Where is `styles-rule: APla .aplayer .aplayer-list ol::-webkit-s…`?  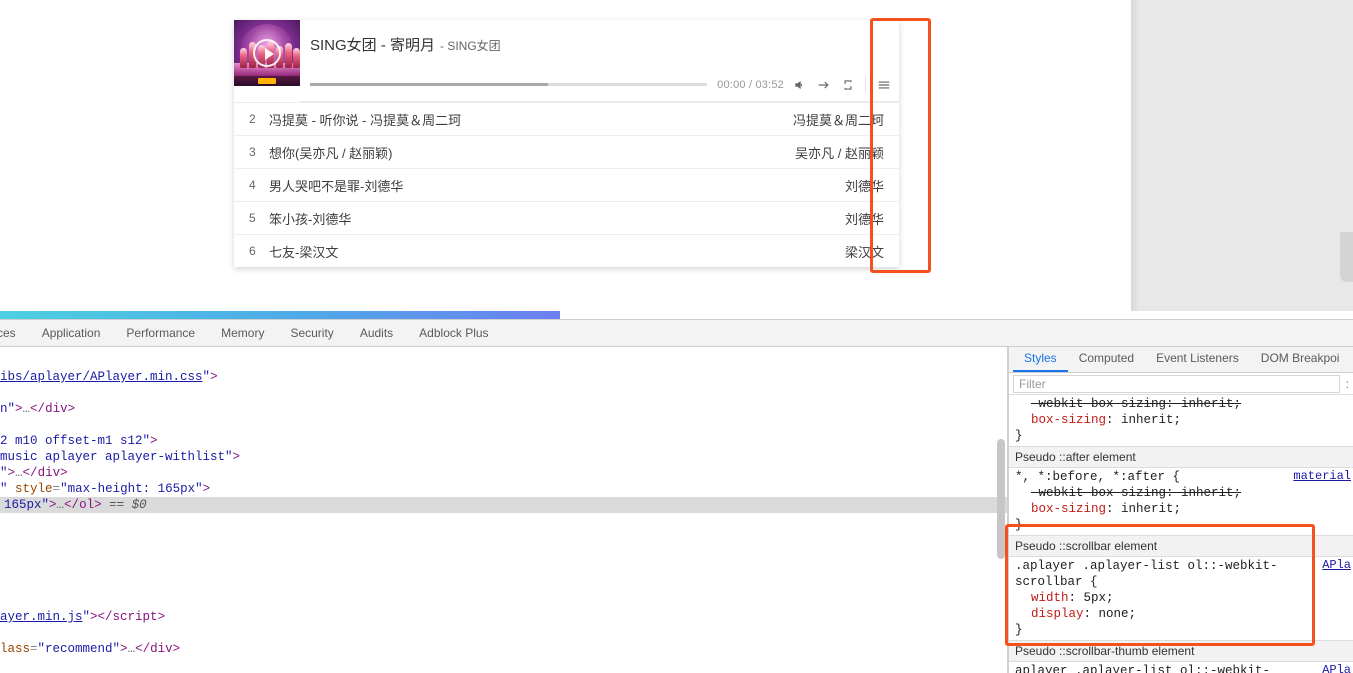 styles-rule: APla .aplayer .aplayer-list ol::-webkit-s… is located at coordinates (1181, 598).